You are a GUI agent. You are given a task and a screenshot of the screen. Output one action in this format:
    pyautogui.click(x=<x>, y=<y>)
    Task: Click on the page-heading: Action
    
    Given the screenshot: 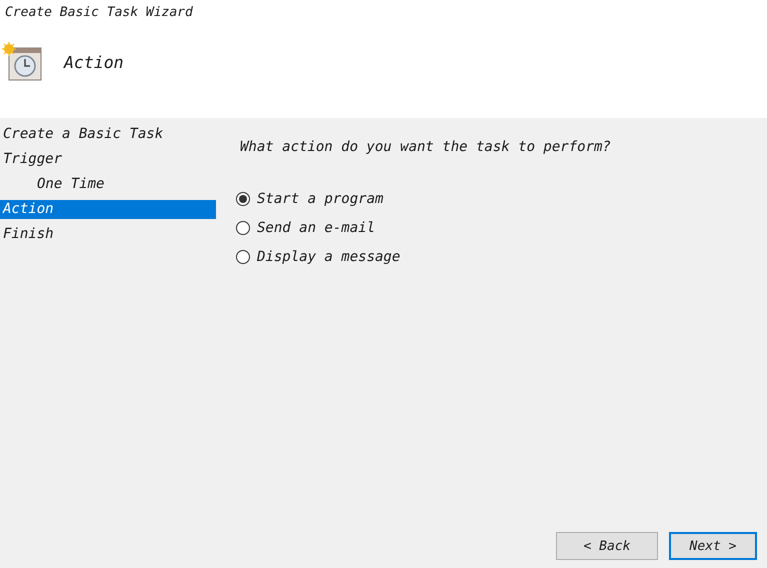 What is the action you would take?
    pyautogui.click(x=94, y=62)
    